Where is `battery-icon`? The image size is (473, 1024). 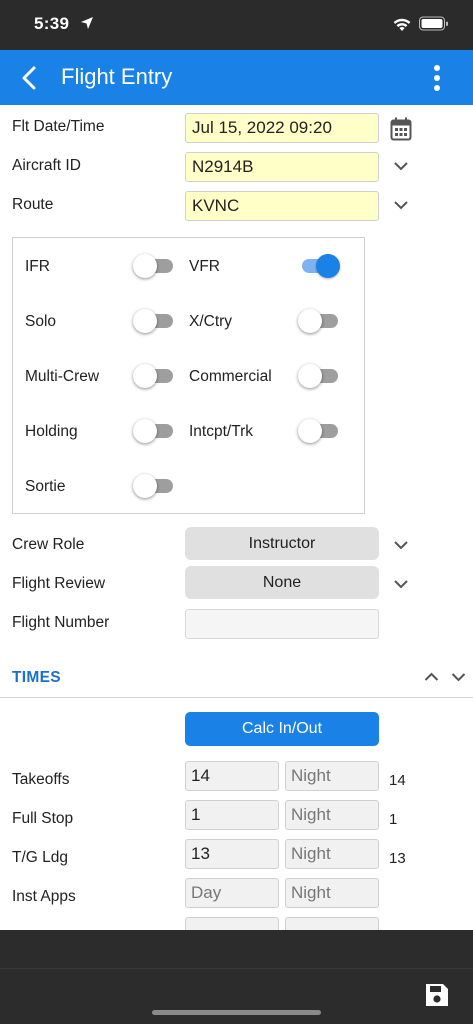 battery-icon is located at coordinates (433, 23).